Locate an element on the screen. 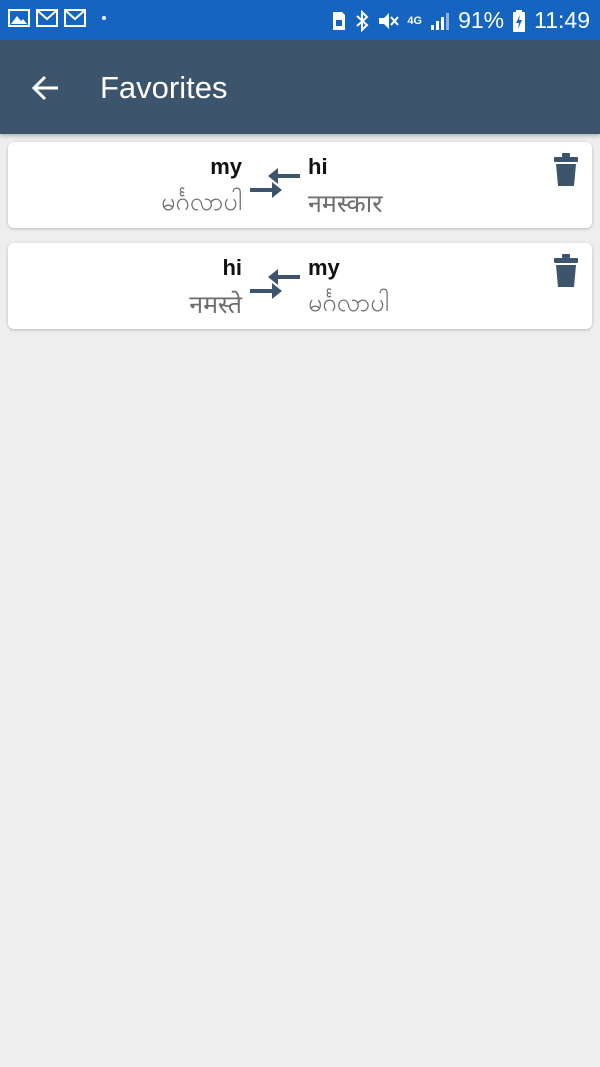  system-icons: 4G 91% 11:49 is located at coordinates (460, 20).